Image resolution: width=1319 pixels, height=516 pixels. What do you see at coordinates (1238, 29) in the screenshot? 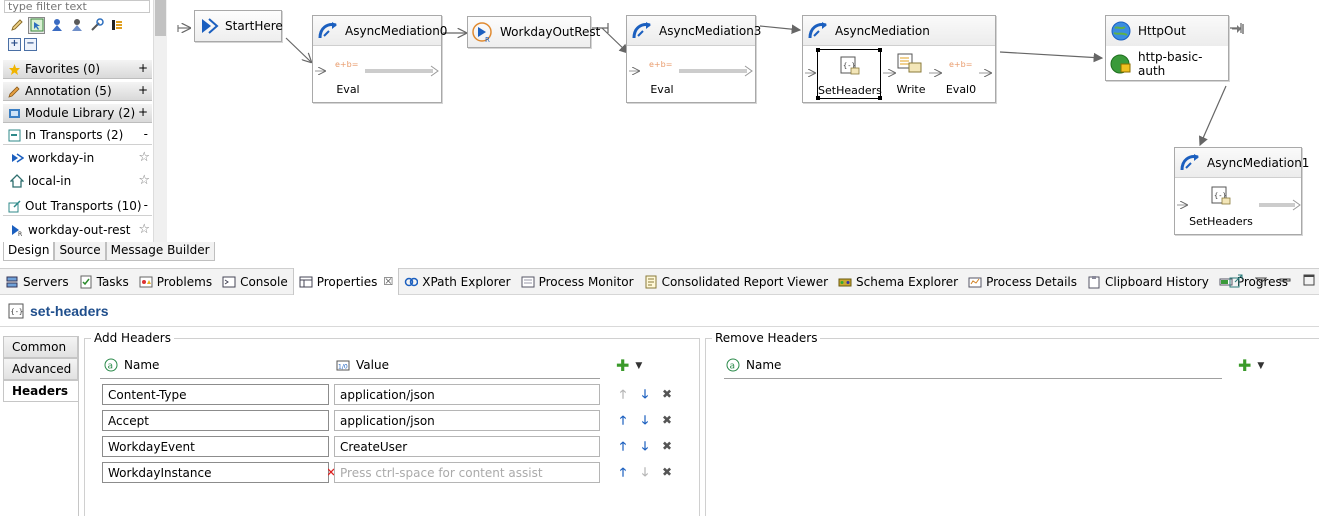
I see `end-port-icon` at bounding box center [1238, 29].